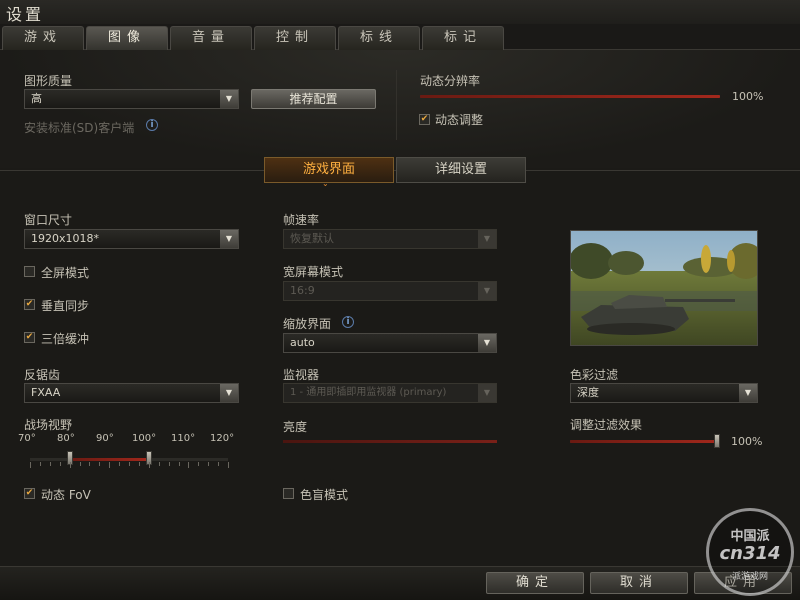 The image size is (800, 600). What do you see at coordinates (390, 291) in the screenshot?
I see `widescreen-dropdown: 16:9 ▼` at bounding box center [390, 291].